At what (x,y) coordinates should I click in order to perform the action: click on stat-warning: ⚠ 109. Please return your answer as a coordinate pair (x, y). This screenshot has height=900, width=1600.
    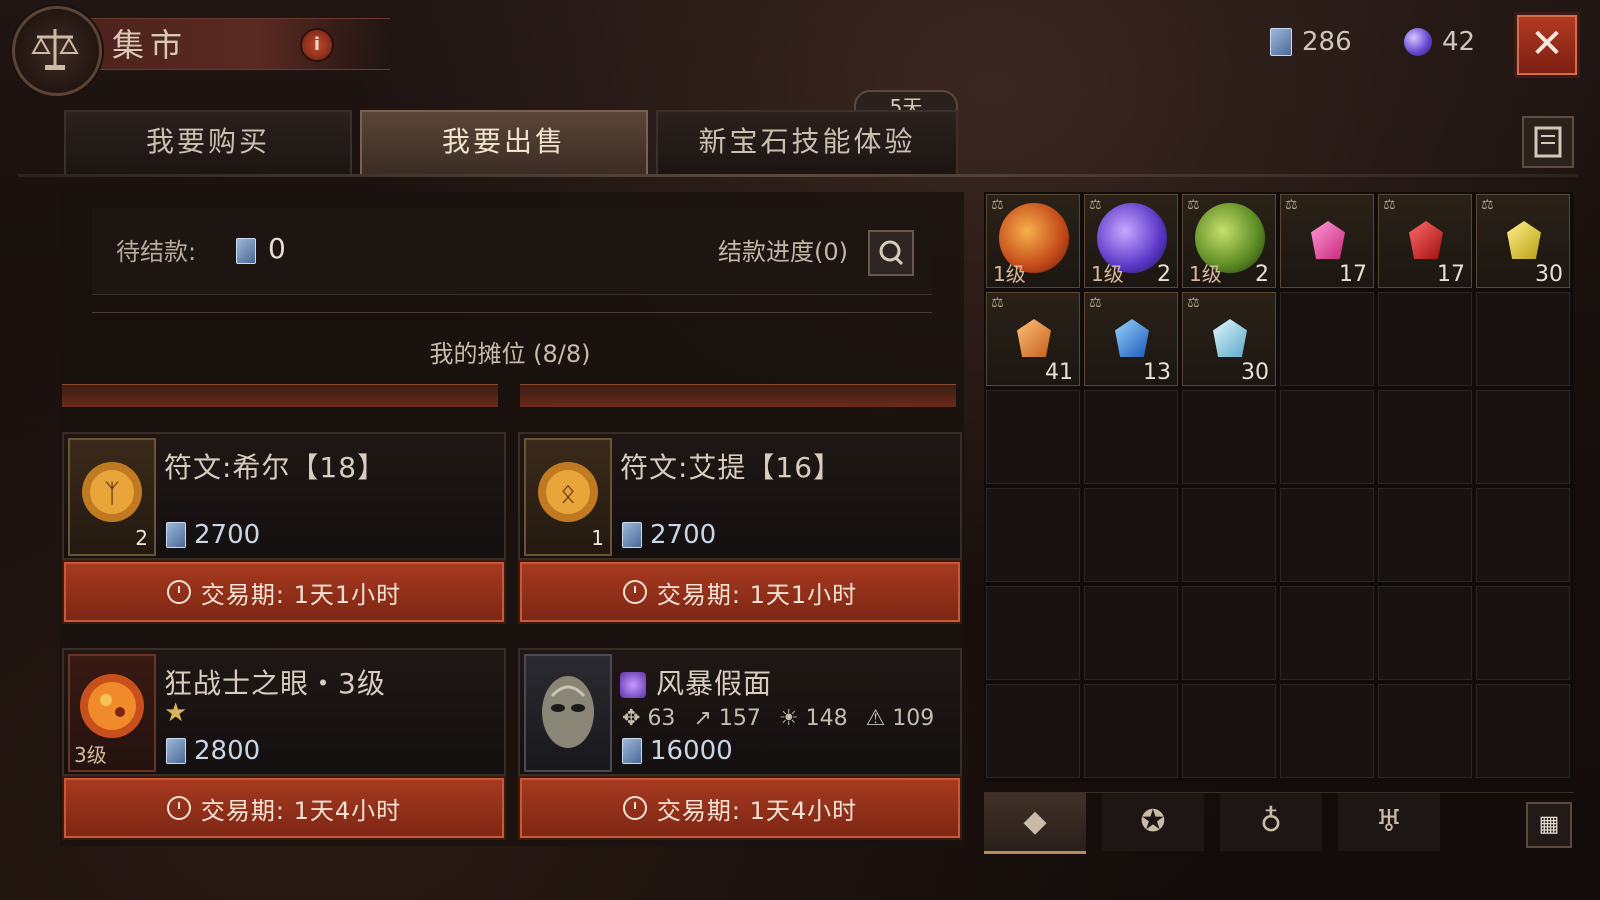
    Looking at the image, I should click on (900, 718).